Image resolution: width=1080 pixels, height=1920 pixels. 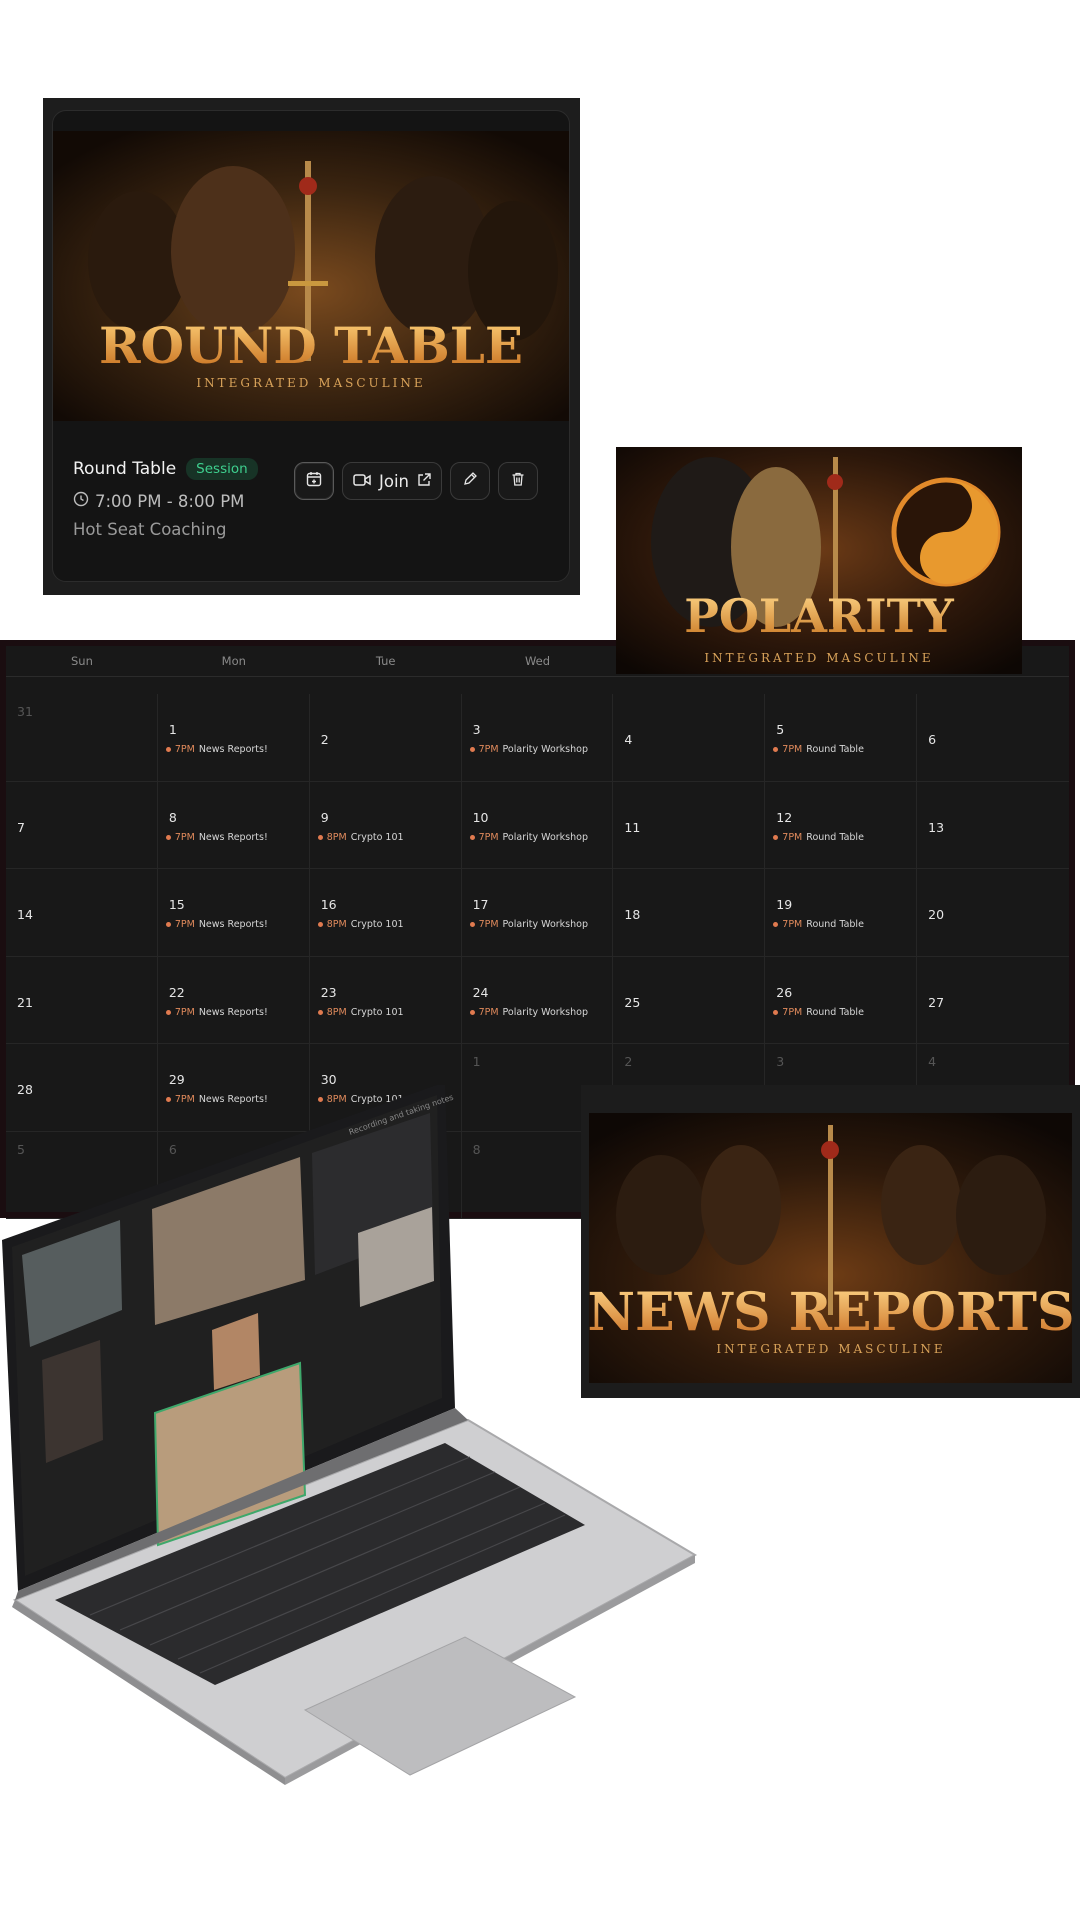 What do you see at coordinates (818, 658) in the screenshot?
I see `polarity-subtitle: INTEGRATED MASCULINE` at bounding box center [818, 658].